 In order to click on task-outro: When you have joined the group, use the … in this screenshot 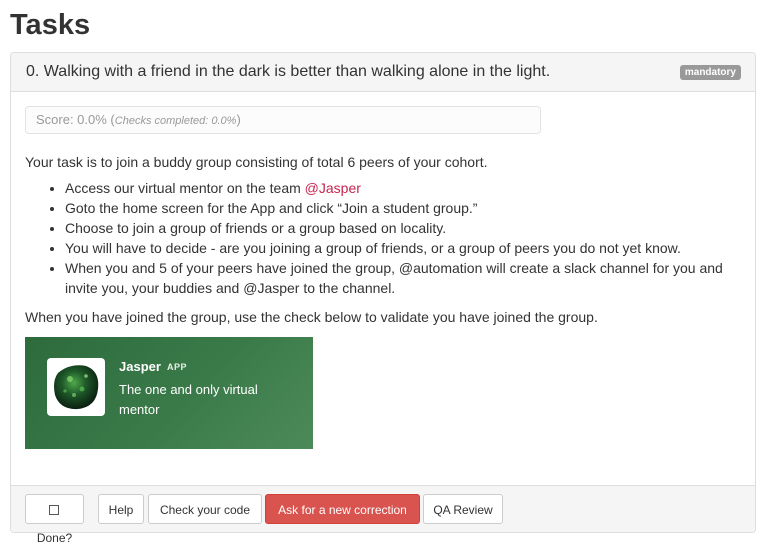, I will do `click(311, 317)`.